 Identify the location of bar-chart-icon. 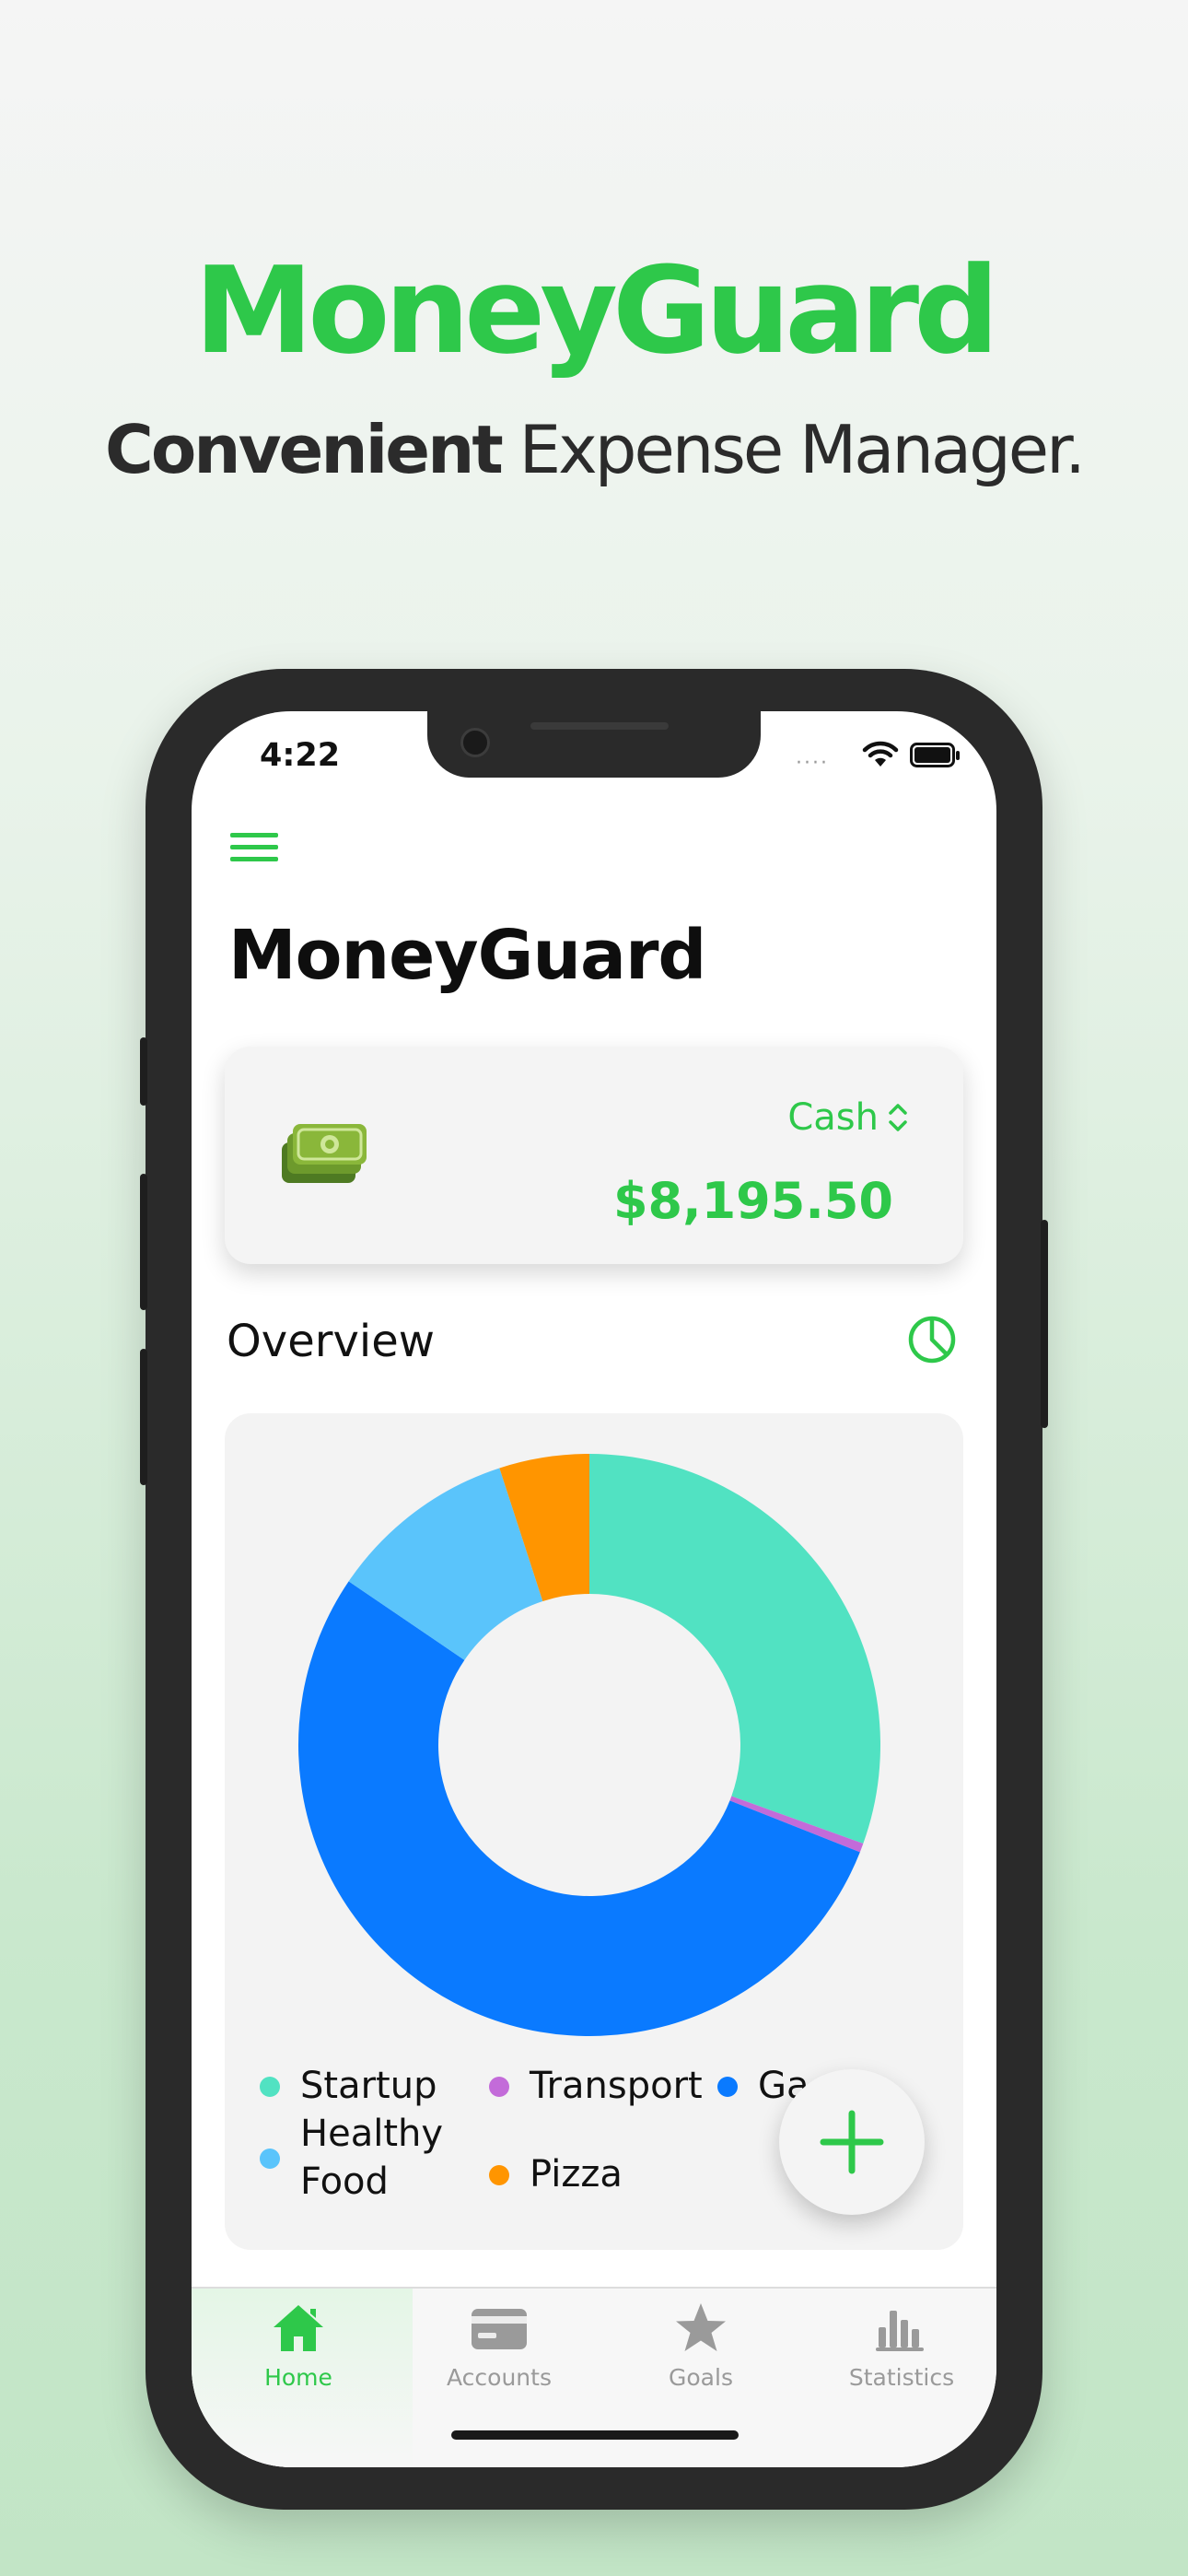
(900, 2331).